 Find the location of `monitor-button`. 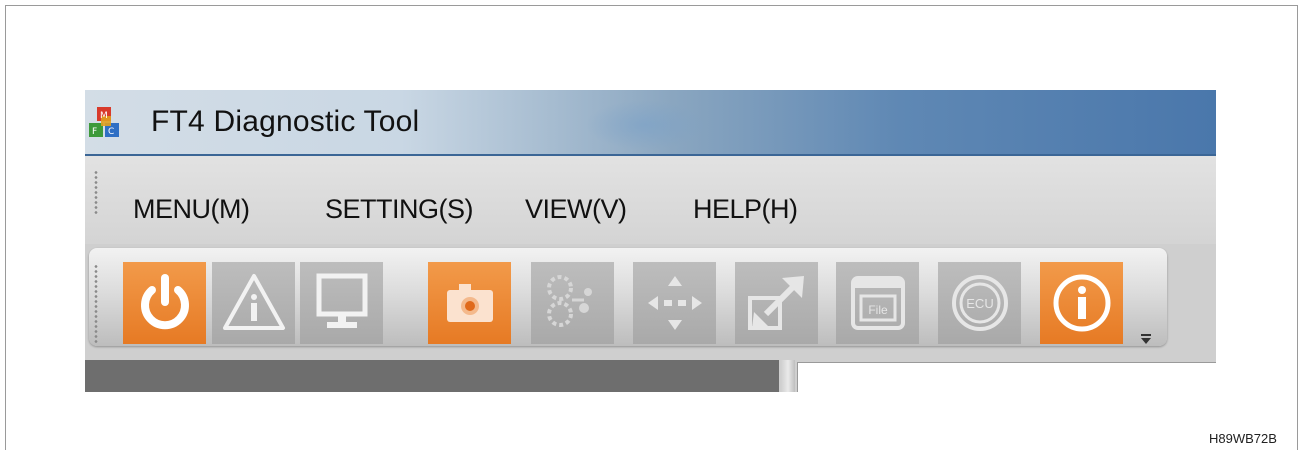

monitor-button is located at coordinates (341, 303).